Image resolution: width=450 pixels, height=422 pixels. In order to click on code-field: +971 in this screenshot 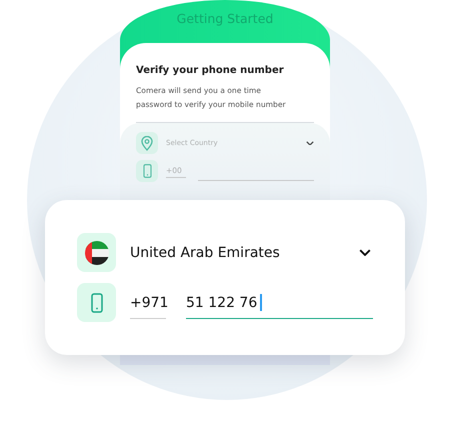, I will do `click(148, 302)`.